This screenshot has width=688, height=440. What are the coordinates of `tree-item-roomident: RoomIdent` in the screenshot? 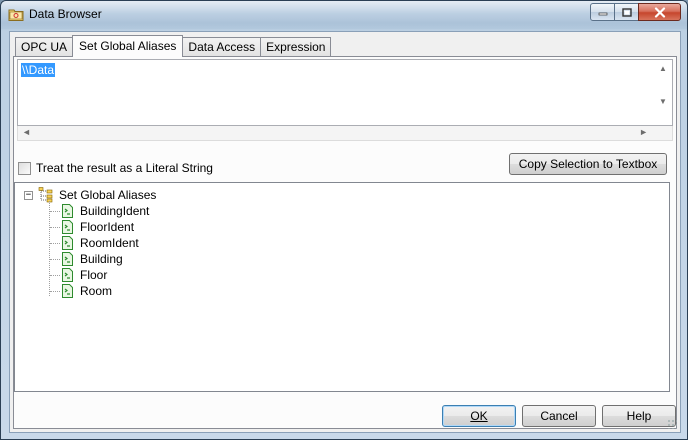 It's located at (94, 243).